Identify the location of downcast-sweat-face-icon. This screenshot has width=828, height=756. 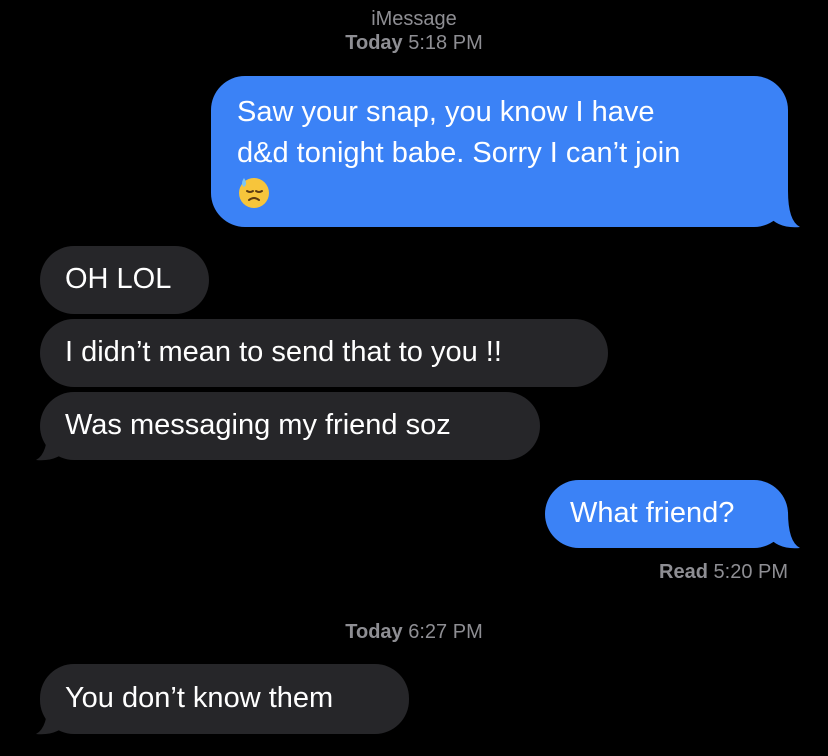
(254, 193).